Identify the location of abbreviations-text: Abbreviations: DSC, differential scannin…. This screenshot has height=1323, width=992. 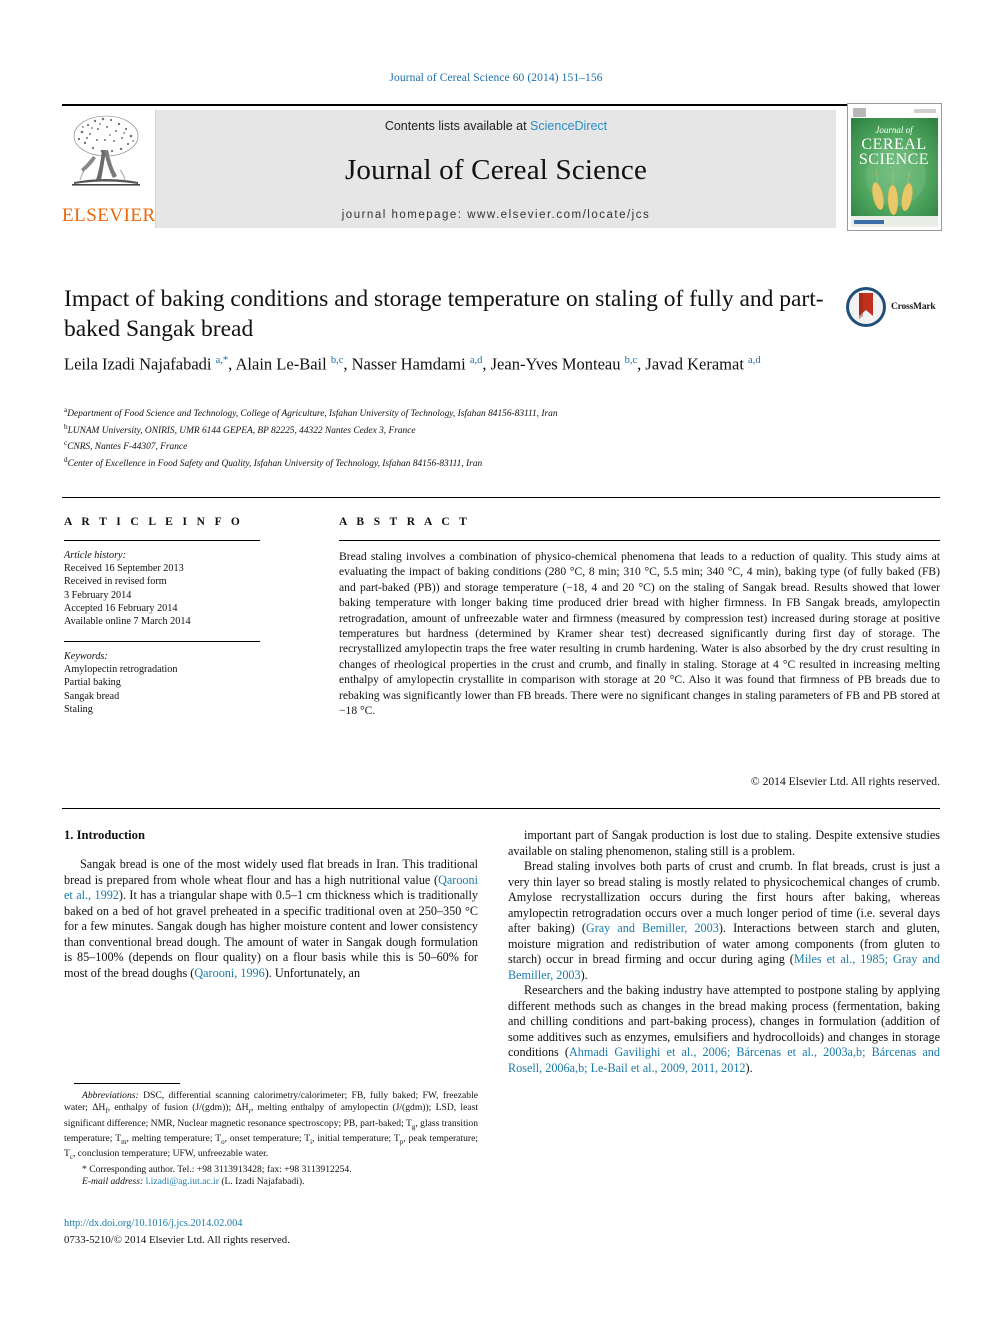
(271, 1126).